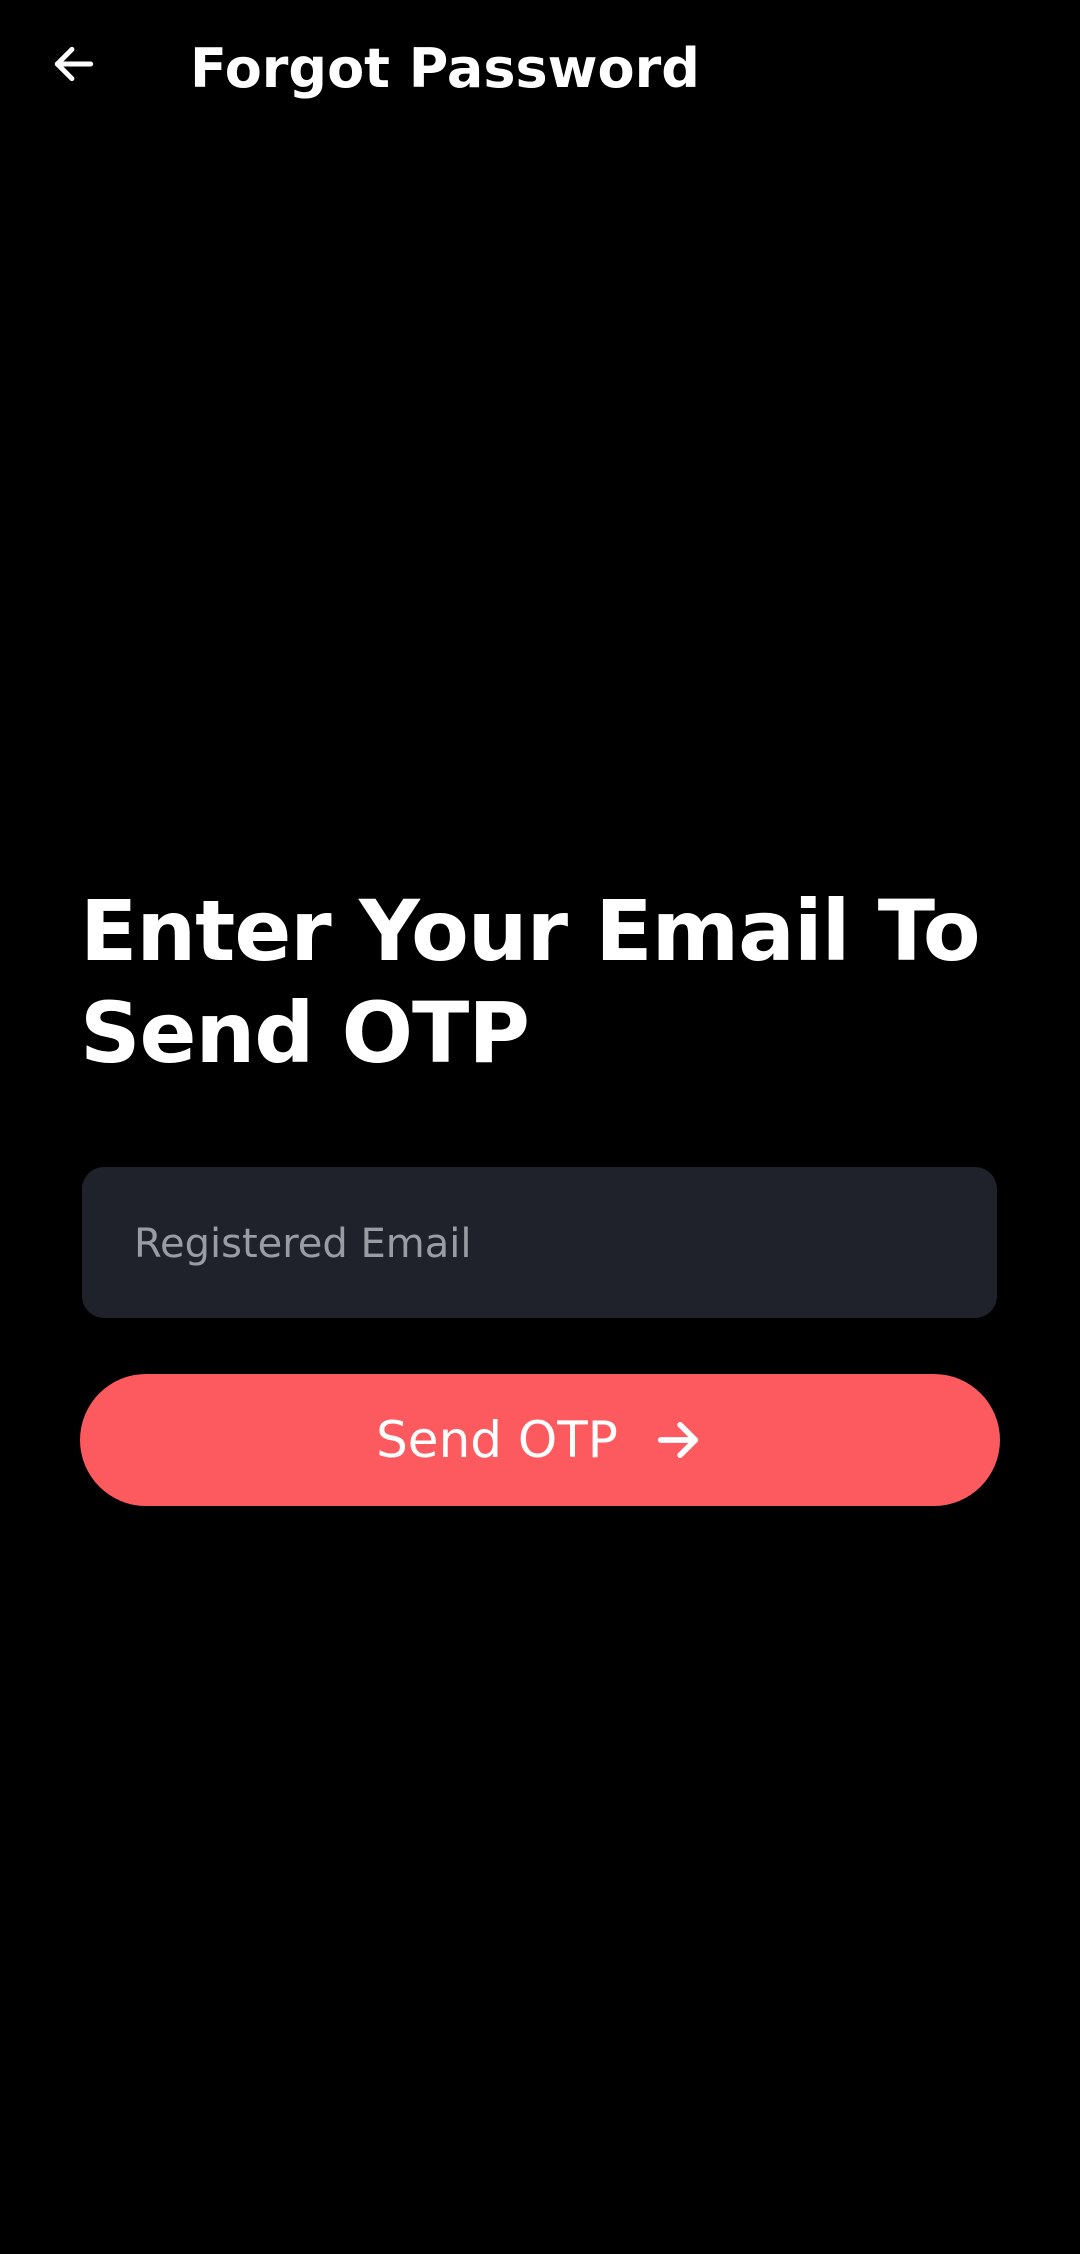  I want to click on send-otp-label: Send OTP, so click(497, 1440).